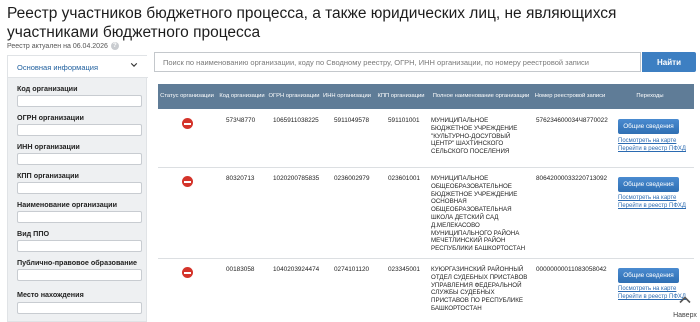 The width and height of the screenshot is (700, 322). I want to click on filter-section-title: Основная информация, so click(58, 67).